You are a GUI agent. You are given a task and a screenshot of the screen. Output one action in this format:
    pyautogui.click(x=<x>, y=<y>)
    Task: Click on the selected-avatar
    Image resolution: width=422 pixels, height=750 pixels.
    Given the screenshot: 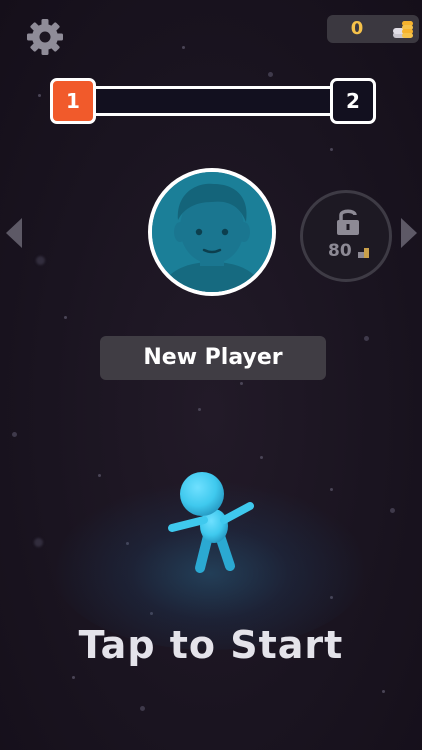 What is the action you would take?
    pyautogui.click(x=212, y=232)
    